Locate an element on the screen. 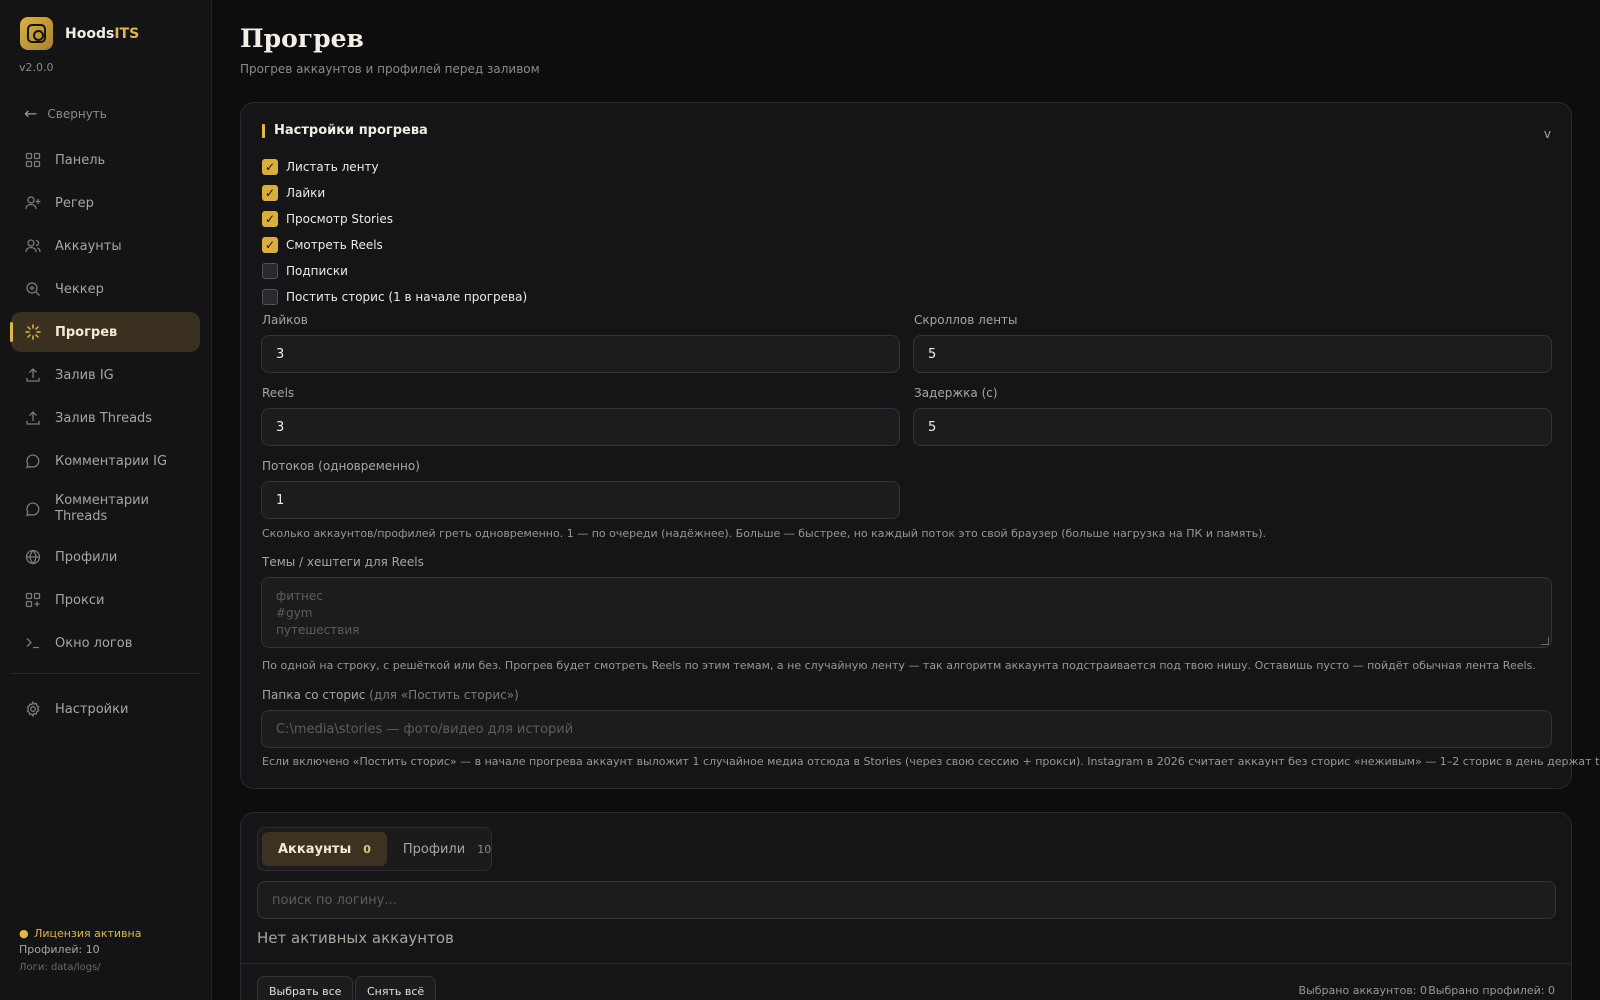 The width and height of the screenshot is (1600, 1000). app-name: HoodsITS is located at coordinates (102, 34).